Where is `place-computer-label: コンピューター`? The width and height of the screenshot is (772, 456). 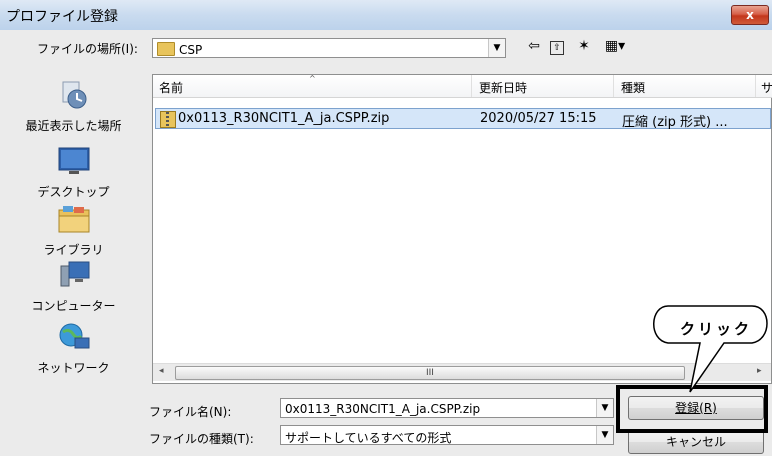
place-computer-label: コンピューター is located at coordinates (73, 306).